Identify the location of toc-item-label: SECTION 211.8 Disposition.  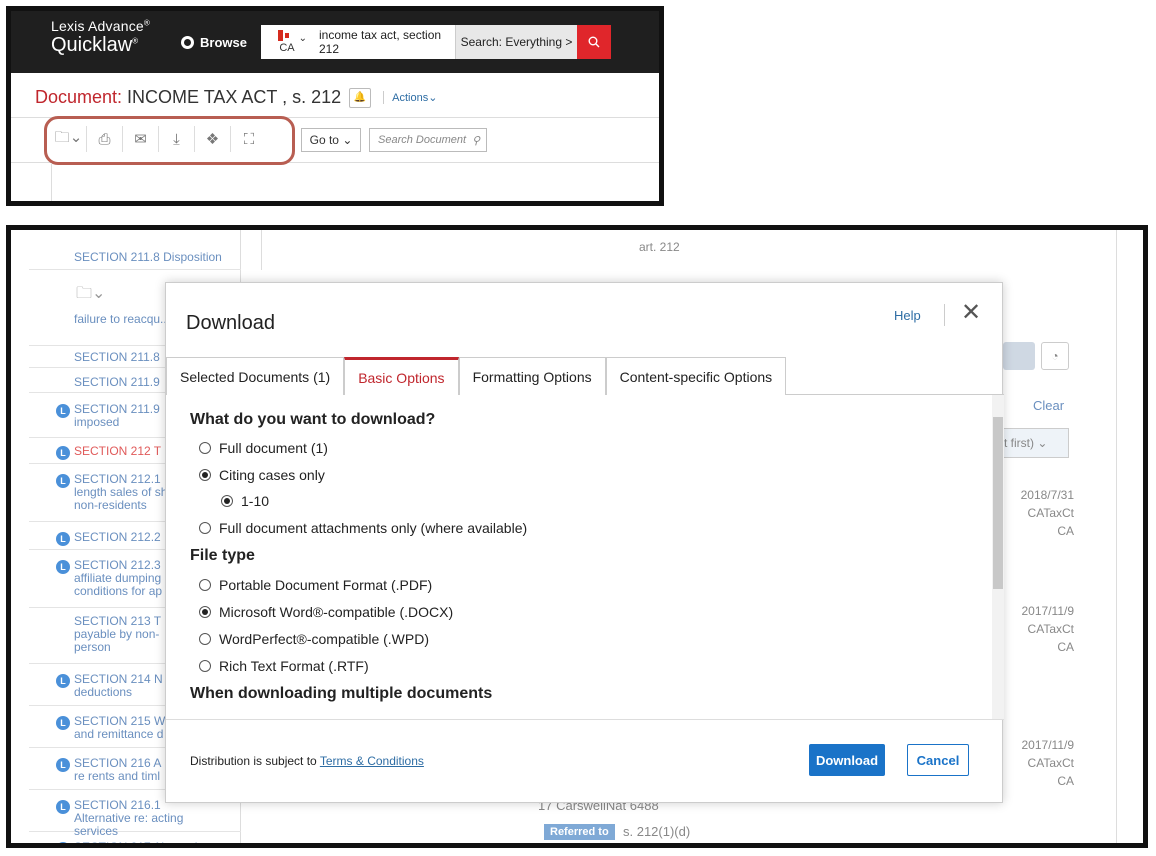
(148, 257).